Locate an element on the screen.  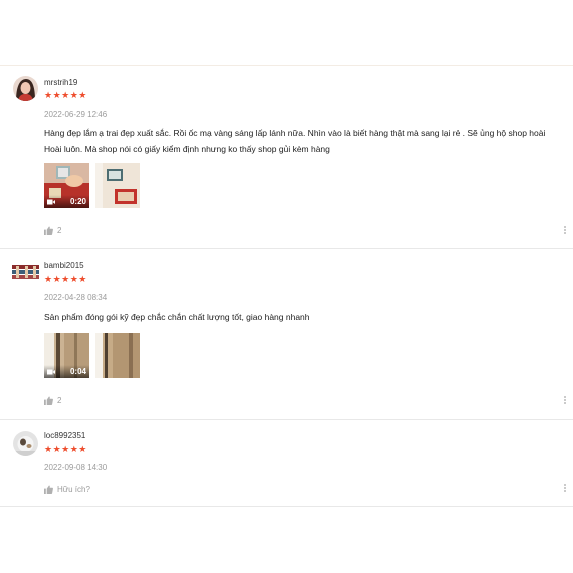
reviewer-username: loc8992351 is located at coordinates (64, 435).